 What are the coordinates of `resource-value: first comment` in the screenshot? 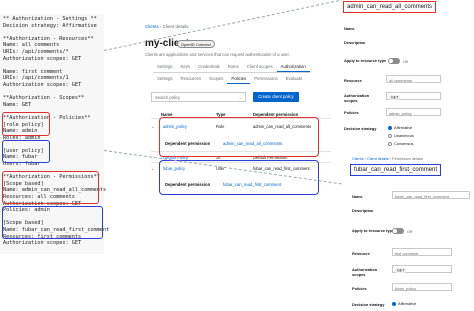 It's located at (407, 253).